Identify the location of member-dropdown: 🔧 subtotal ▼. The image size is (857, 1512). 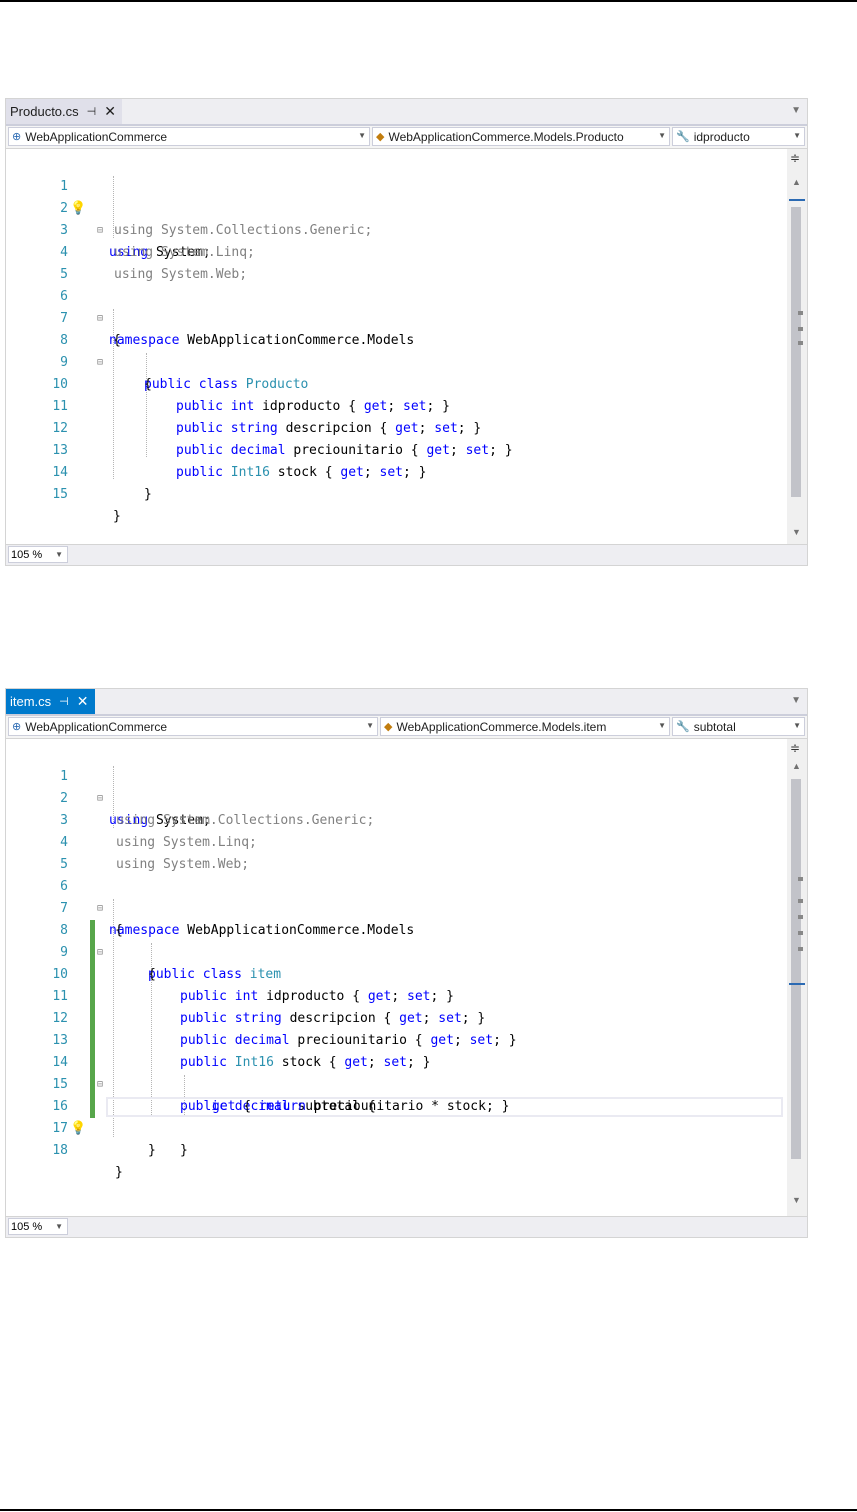
(738, 726).